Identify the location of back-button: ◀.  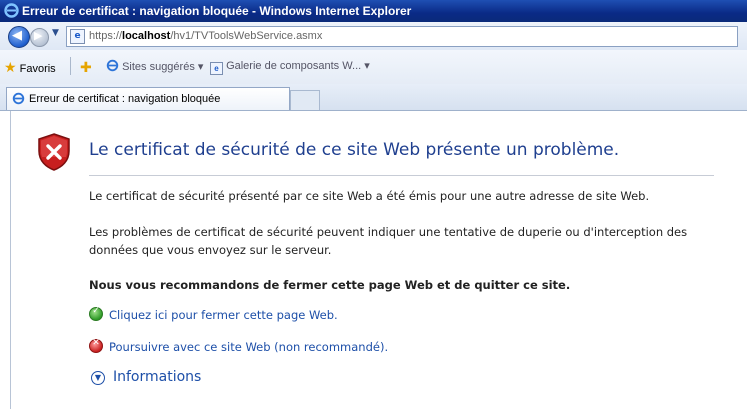
(19, 37).